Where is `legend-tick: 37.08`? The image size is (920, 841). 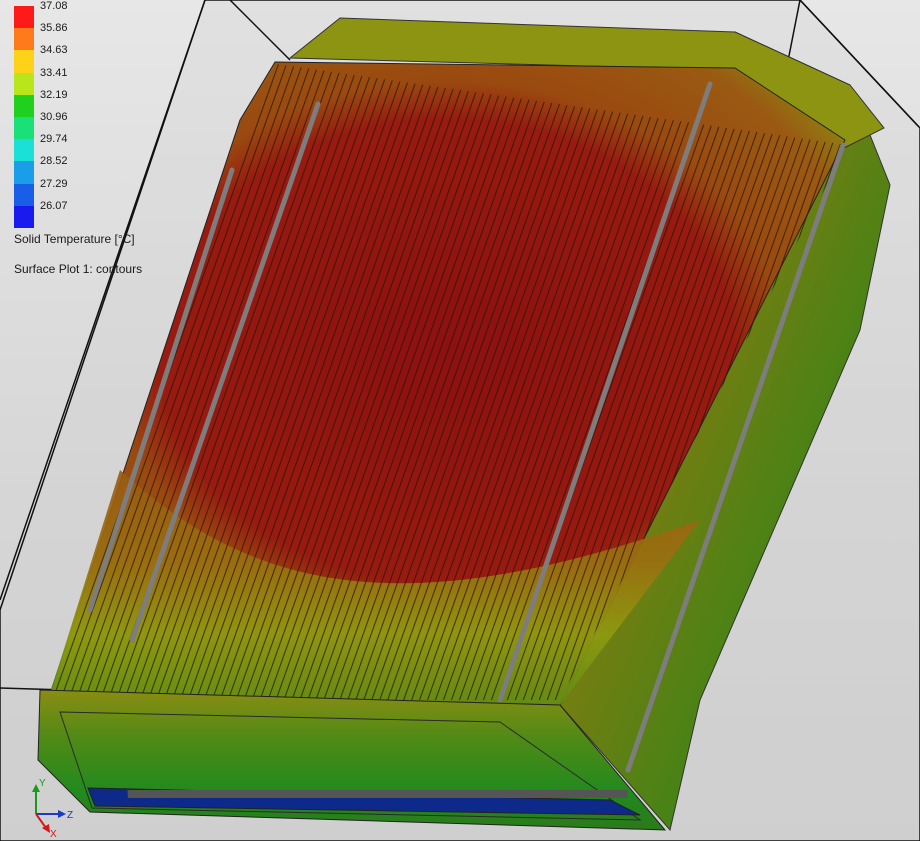 legend-tick: 37.08 is located at coordinates (54, 6).